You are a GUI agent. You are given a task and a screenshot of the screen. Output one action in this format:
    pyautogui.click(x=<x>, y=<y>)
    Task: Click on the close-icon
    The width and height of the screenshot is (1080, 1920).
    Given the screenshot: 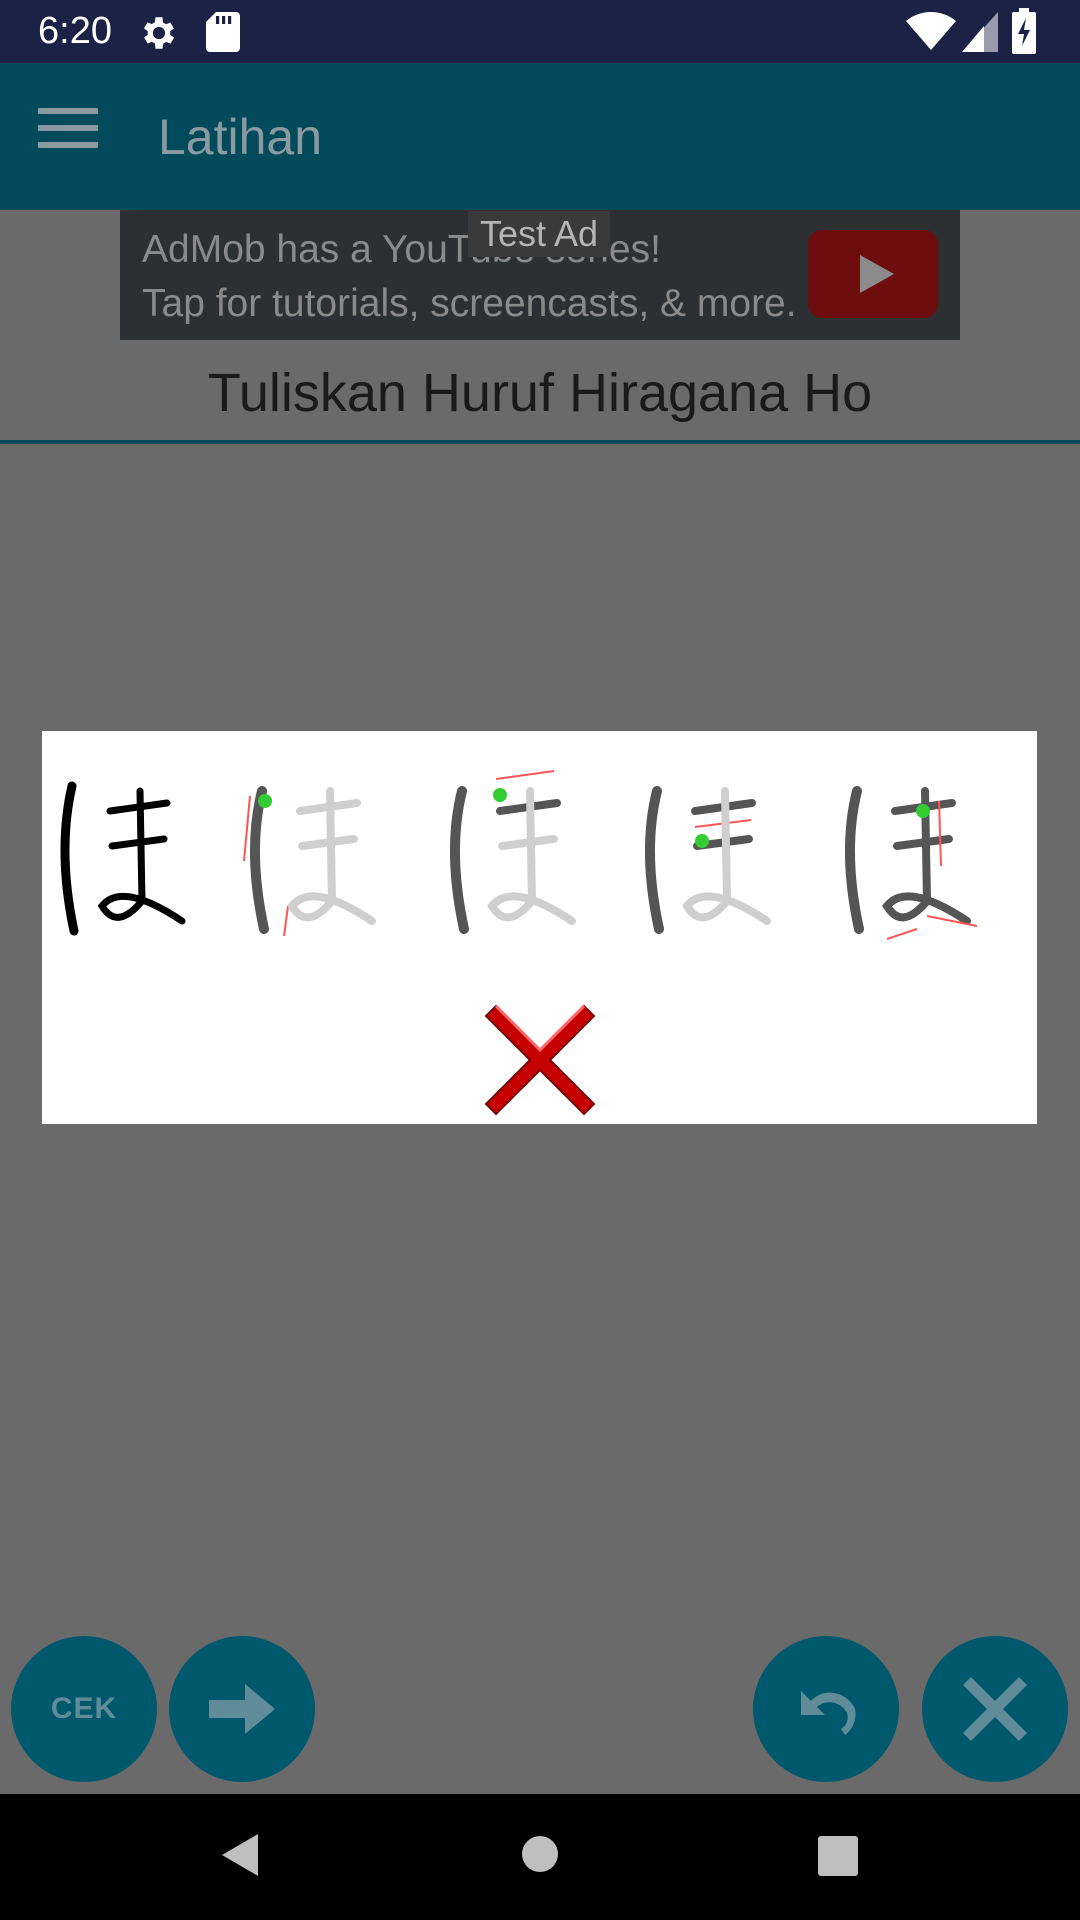 What is the action you would take?
    pyautogui.click(x=995, y=1709)
    